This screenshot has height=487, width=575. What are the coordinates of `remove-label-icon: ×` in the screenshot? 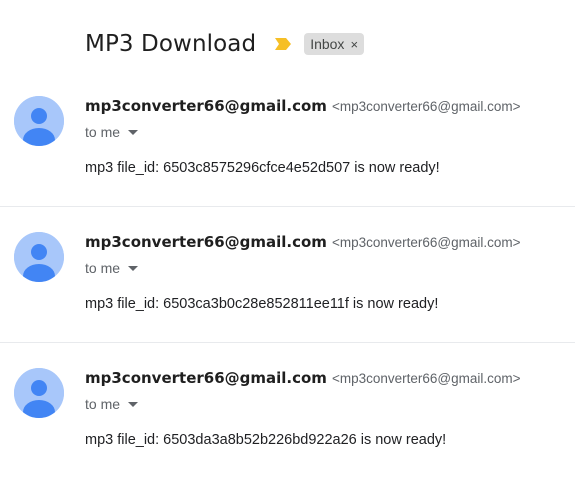 It's located at (354, 44).